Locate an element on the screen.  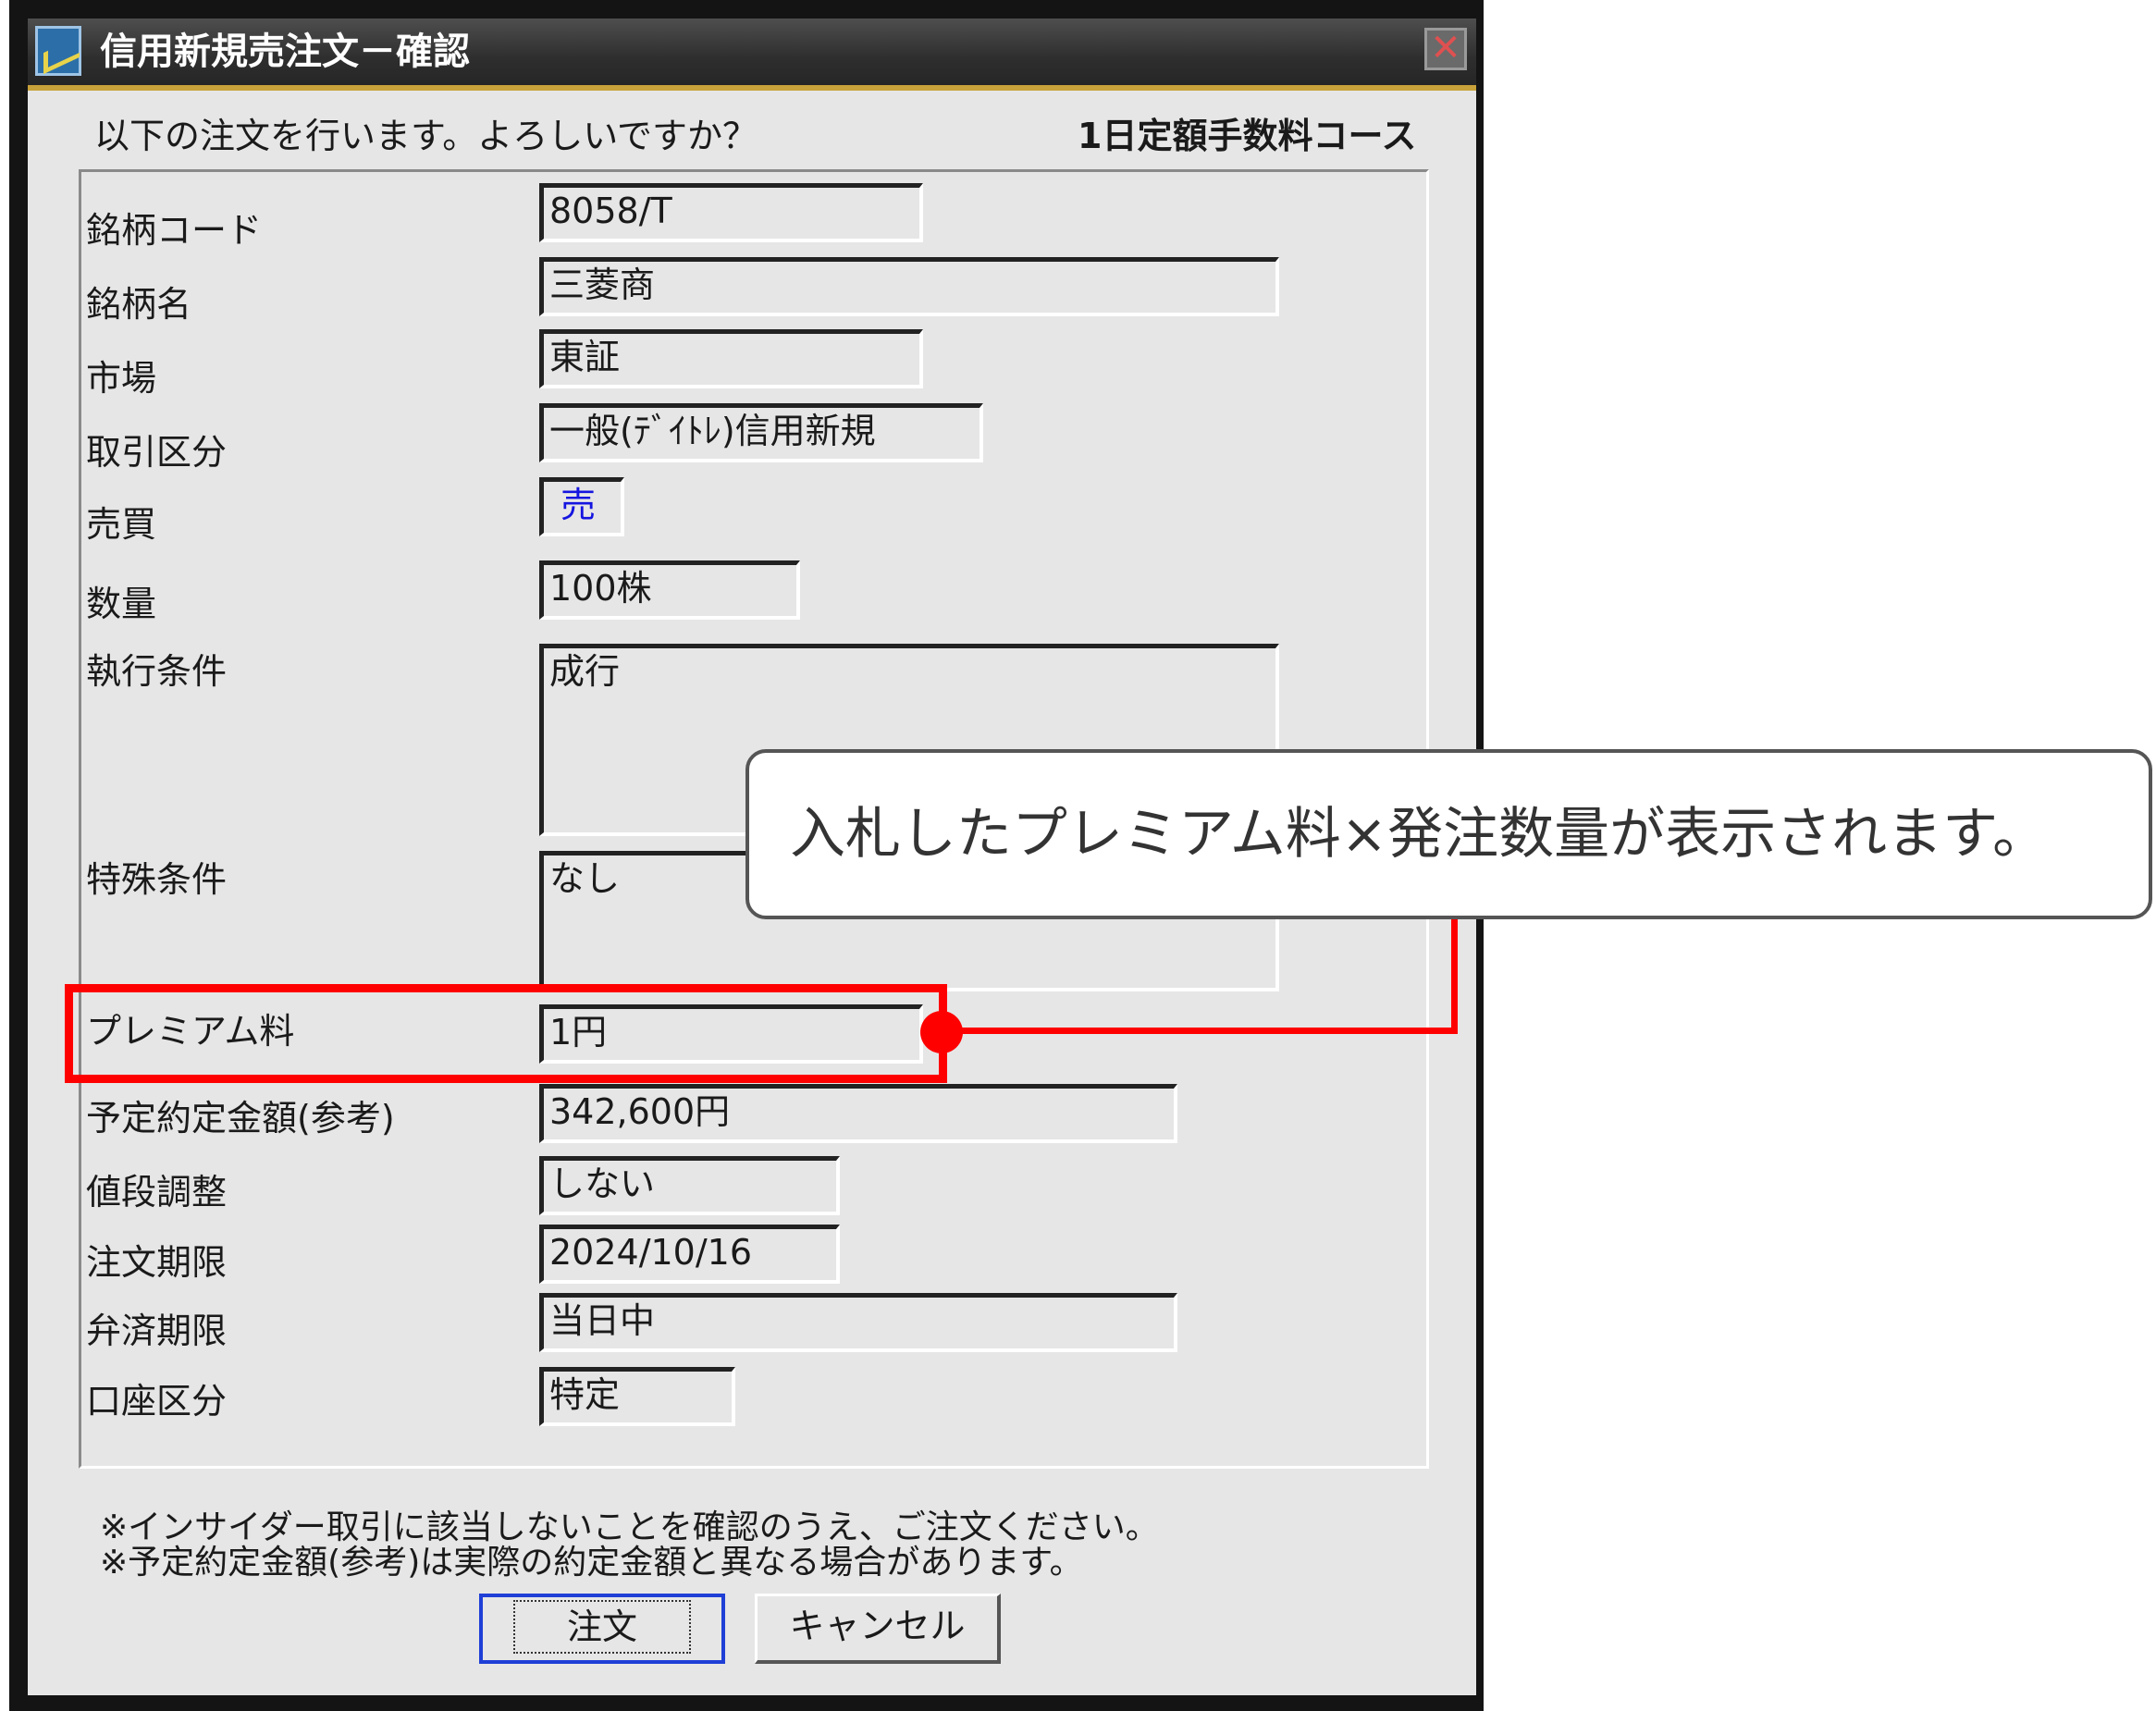
order-button-label: 注文 is located at coordinates (602, 1627).